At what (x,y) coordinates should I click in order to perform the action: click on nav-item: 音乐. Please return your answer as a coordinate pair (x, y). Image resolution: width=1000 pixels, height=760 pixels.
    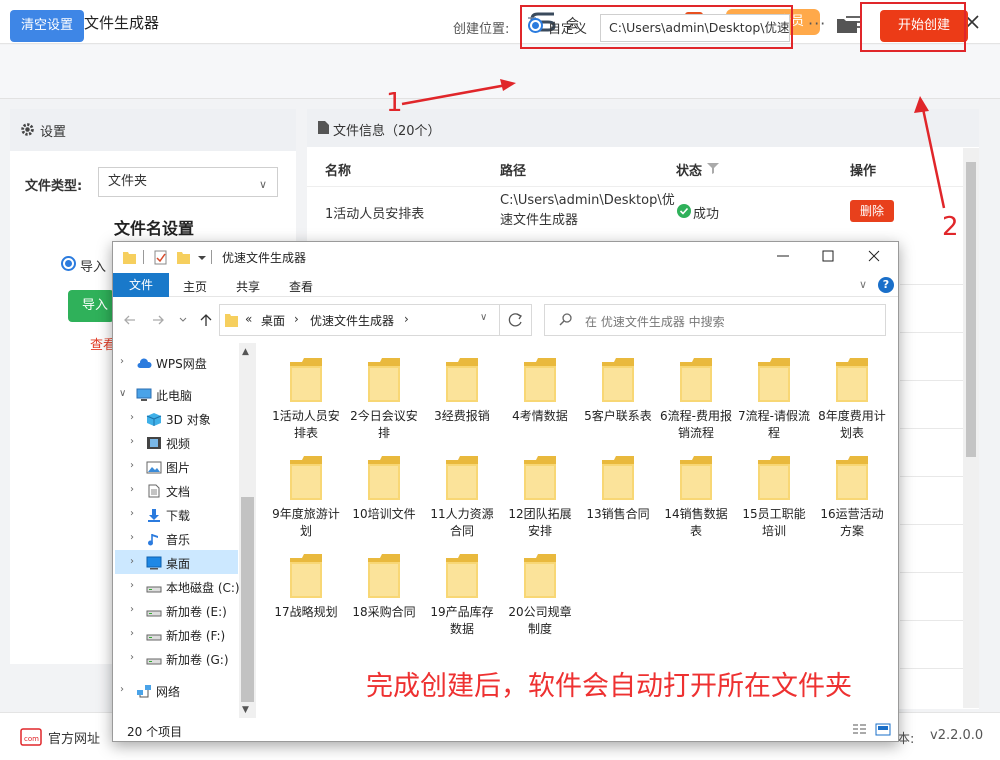
    Looking at the image, I should click on (178, 539).